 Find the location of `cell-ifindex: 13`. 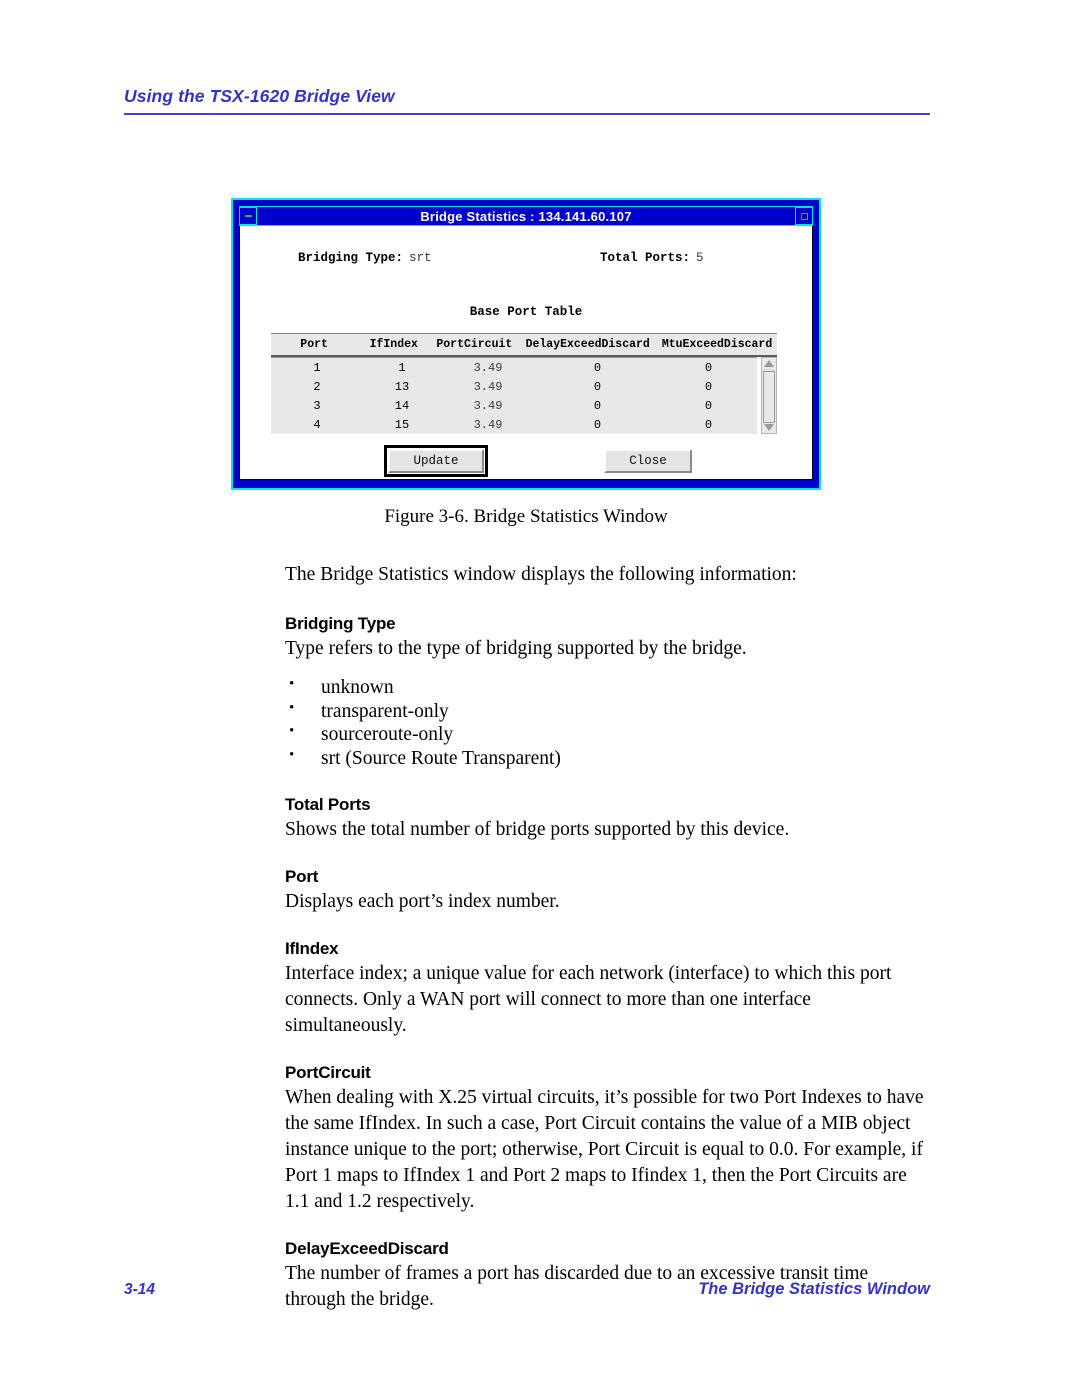

cell-ifindex: 13 is located at coordinates (402, 386).